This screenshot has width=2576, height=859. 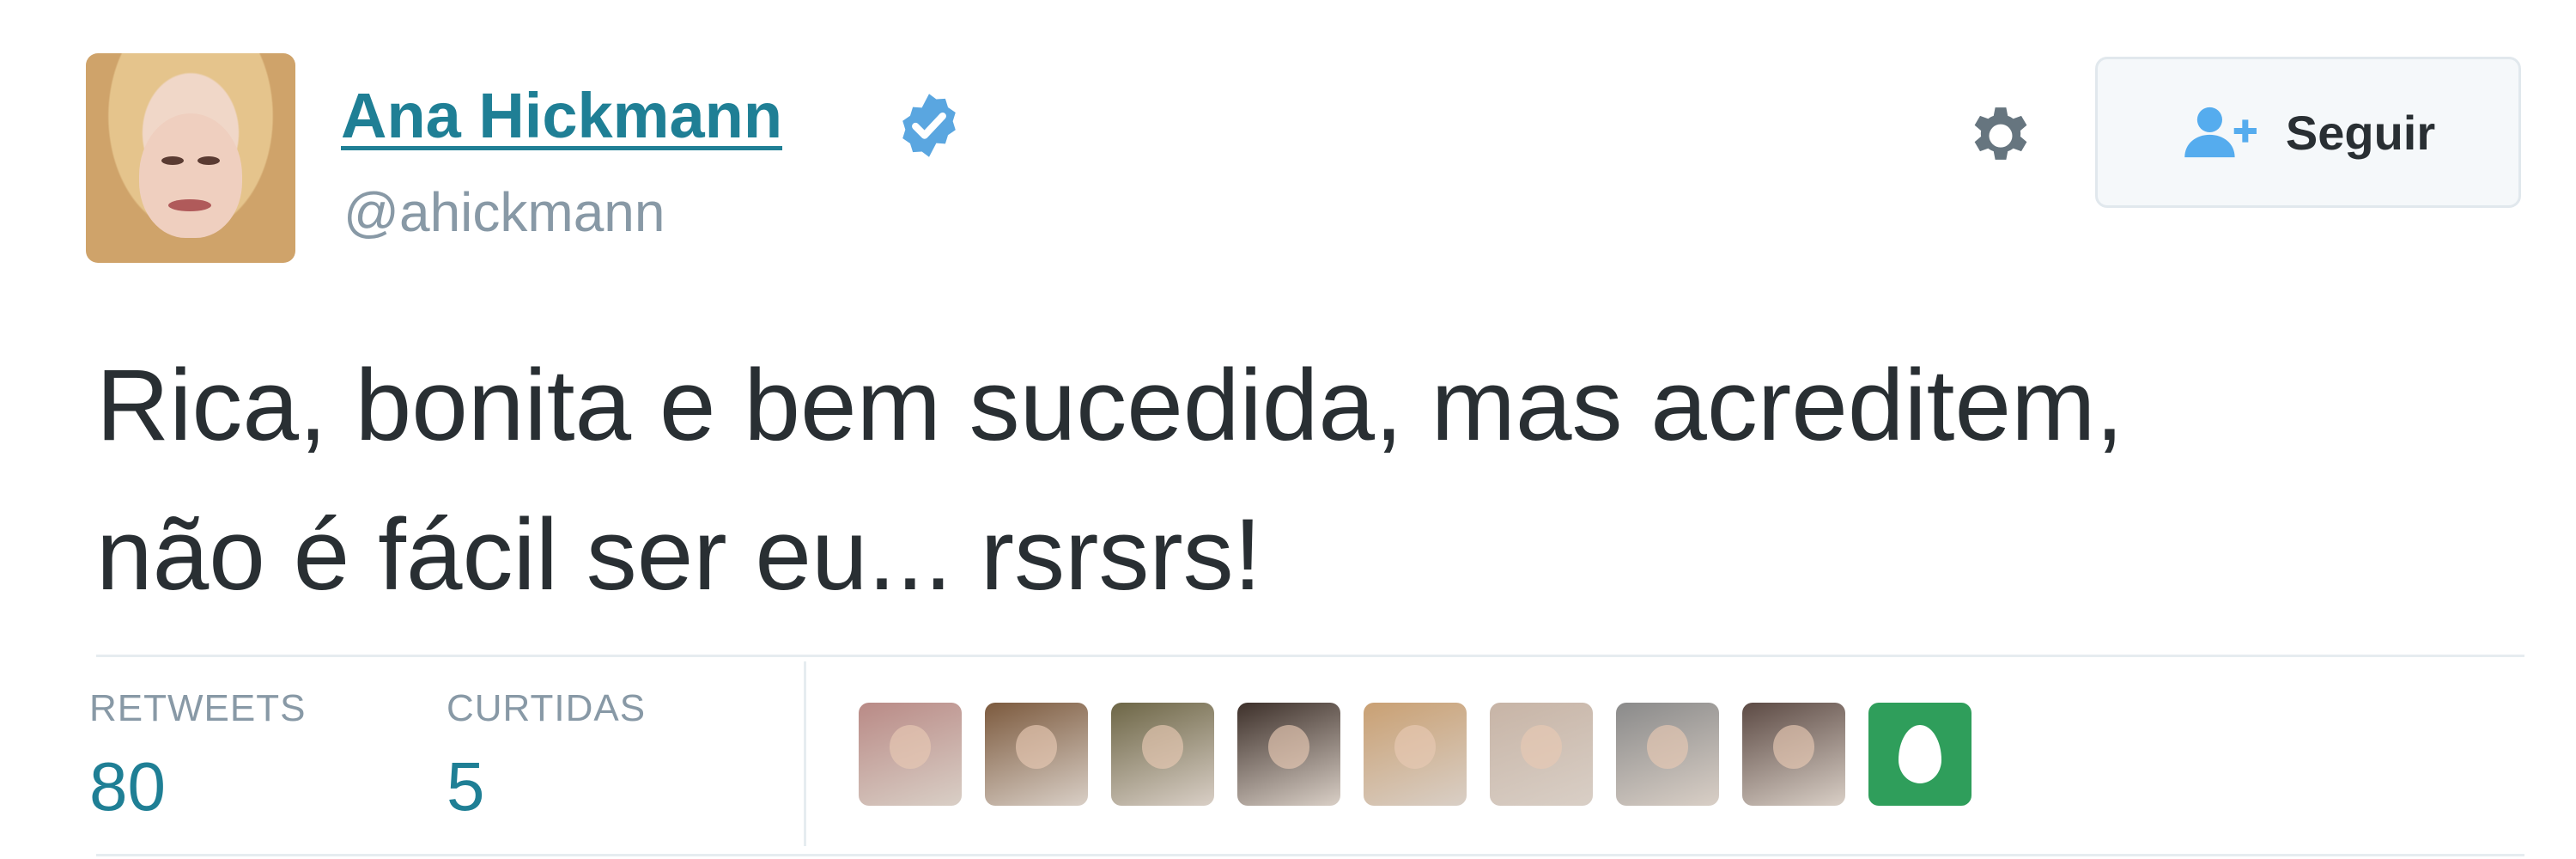 I want to click on author-handle: @ahickmann, so click(x=504, y=212).